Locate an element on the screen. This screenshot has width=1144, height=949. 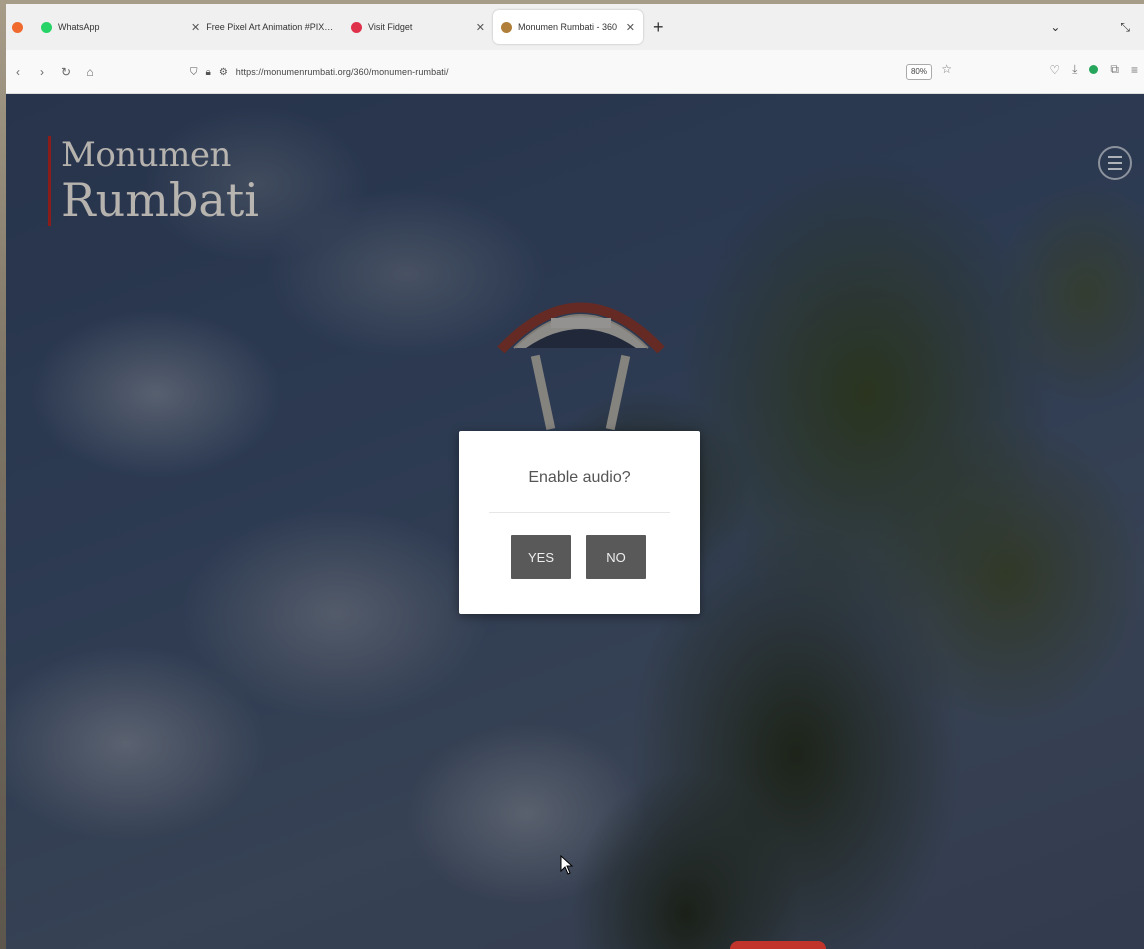
reload-icon: ↻ is located at coordinates (66, 72).